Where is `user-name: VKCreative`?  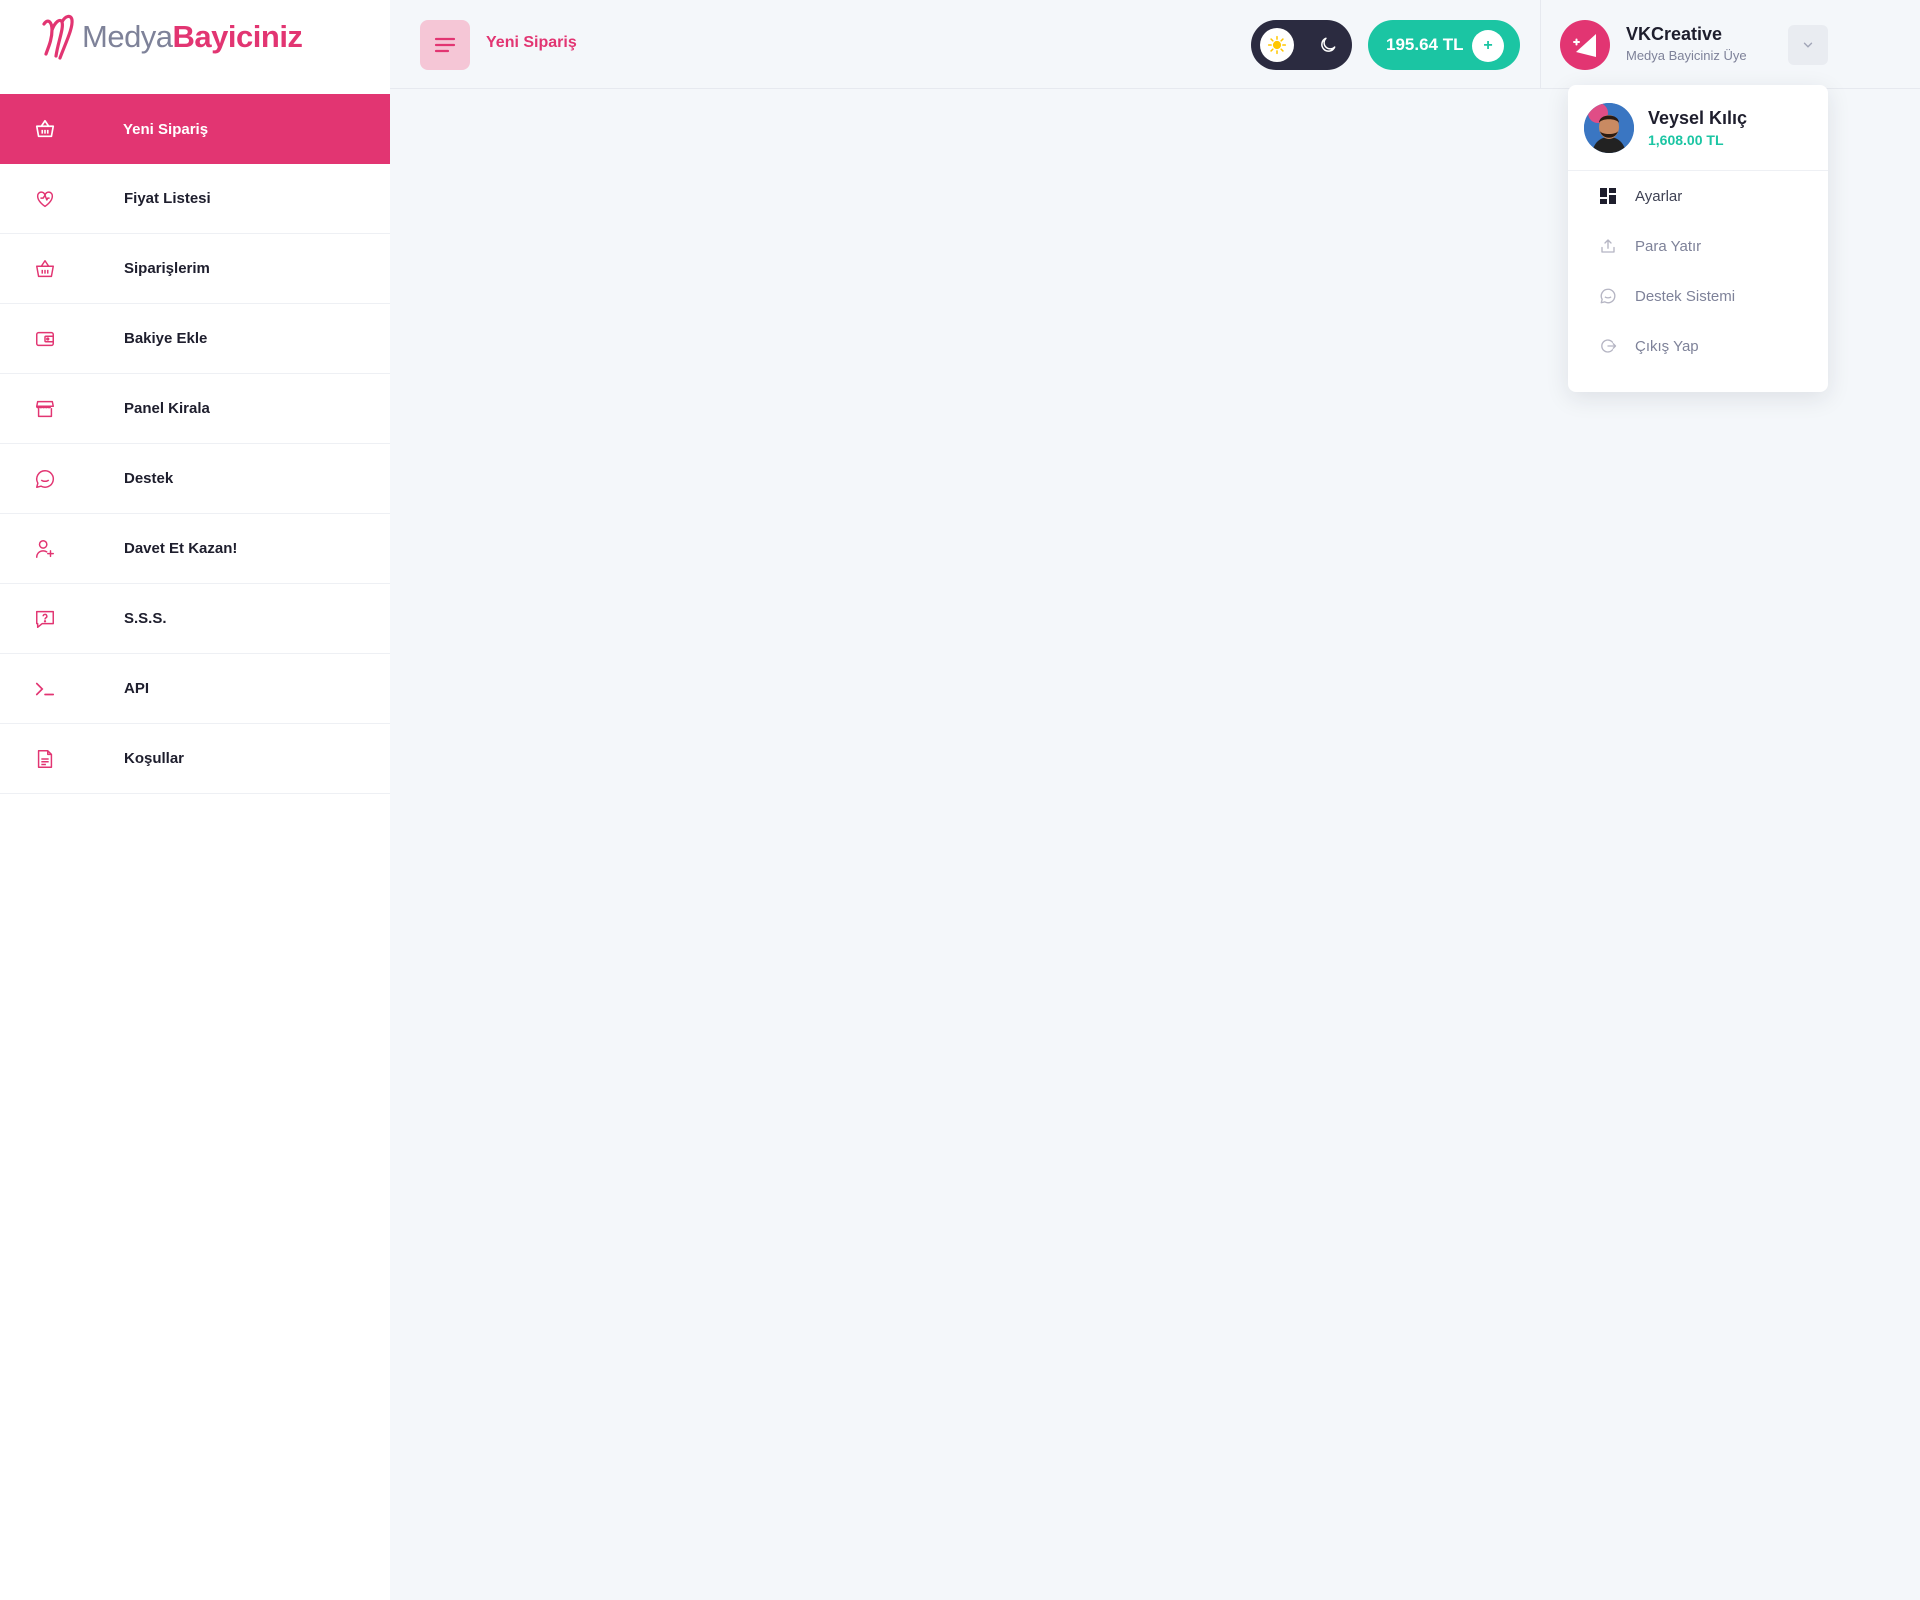
user-name: VKCreative is located at coordinates (1674, 34).